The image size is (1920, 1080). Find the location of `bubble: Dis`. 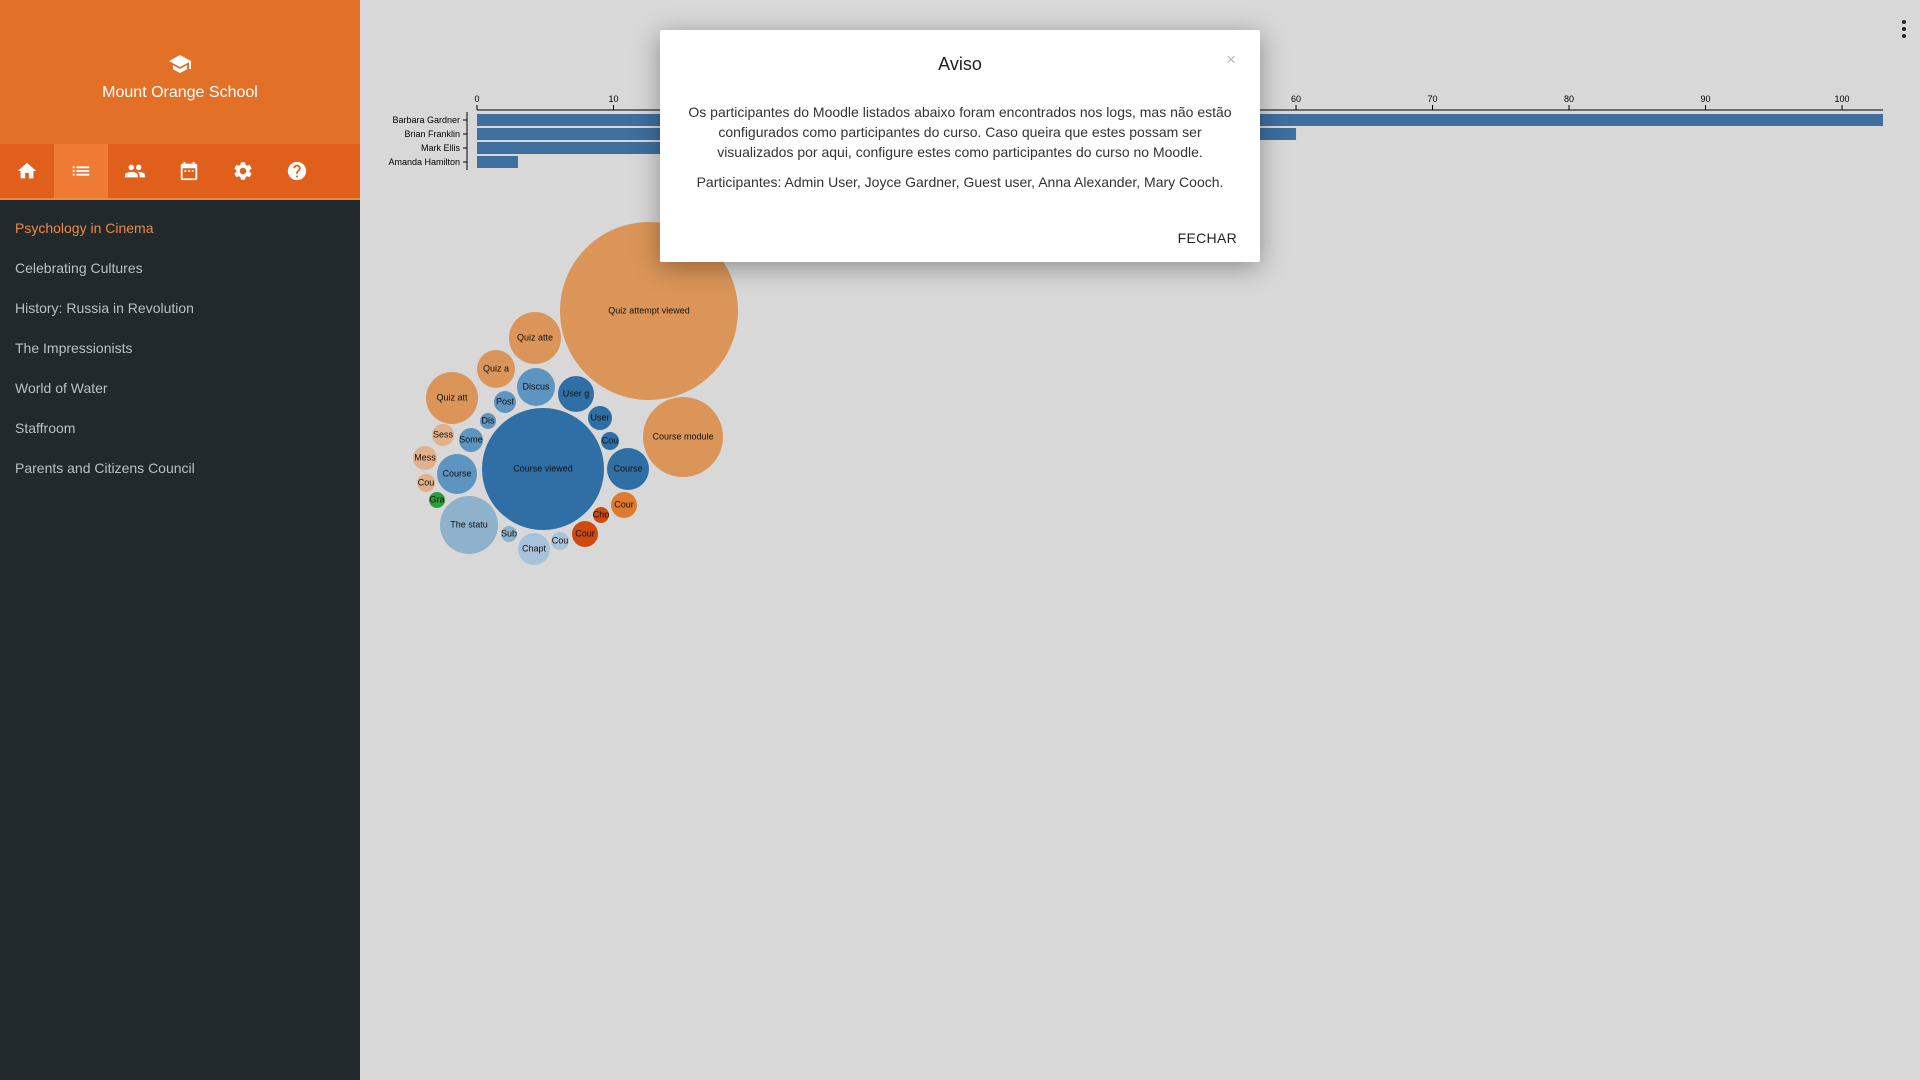

bubble: Dis is located at coordinates (488, 421).